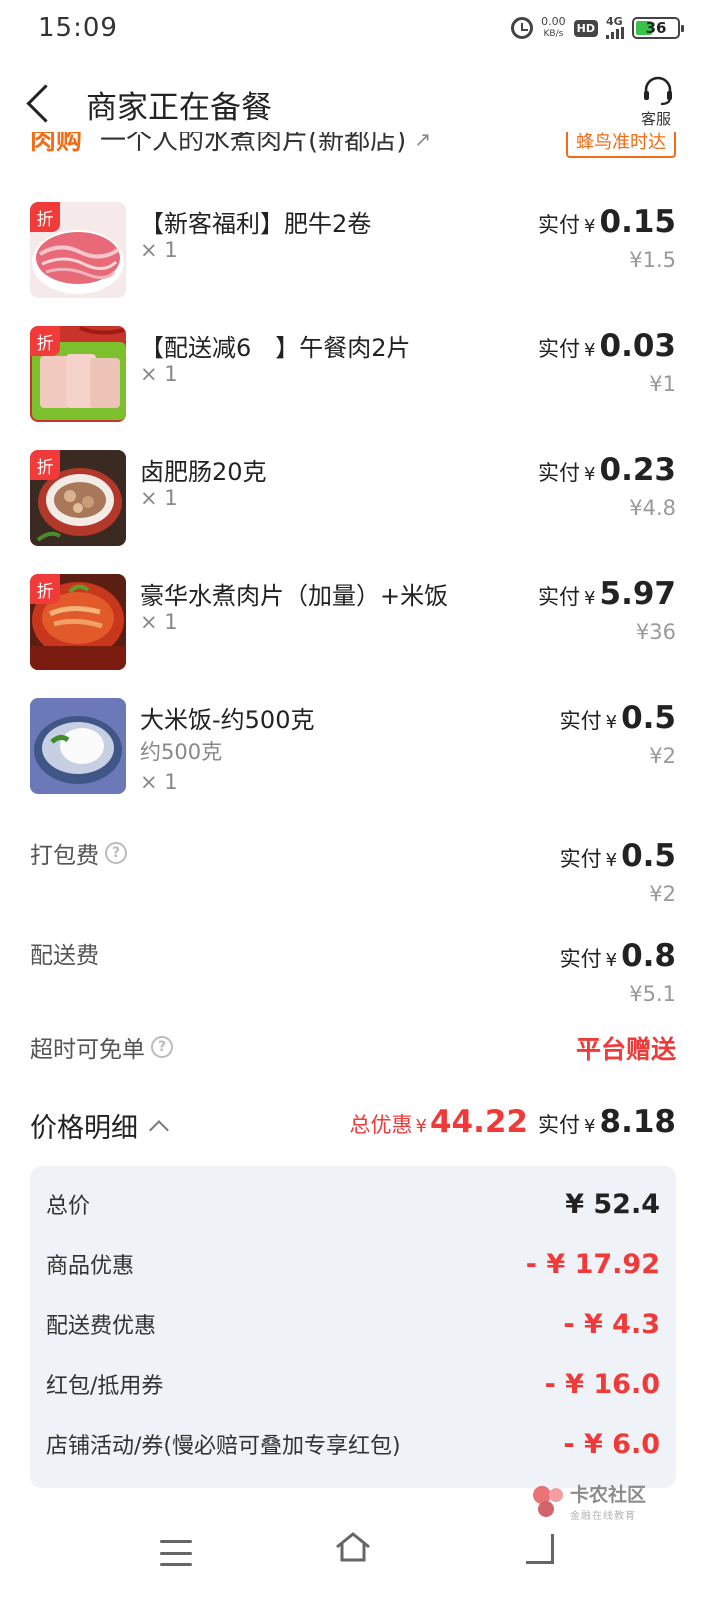 The image size is (720, 1600). What do you see at coordinates (179, 108) in the screenshot?
I see `page-title: 商家正在备餐` at bounding box center [179, 108].